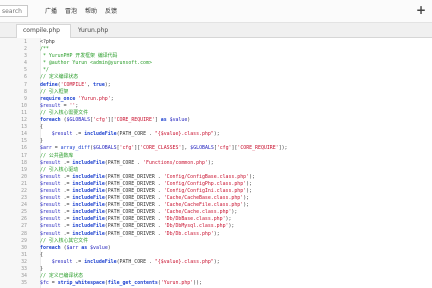 Image resolution: width=432 pixels, height=288 pixels. Describe the element at coordinates (216, 276) in the screenshot. I see `code-line: 34 // 定义已编译状态` at that location.